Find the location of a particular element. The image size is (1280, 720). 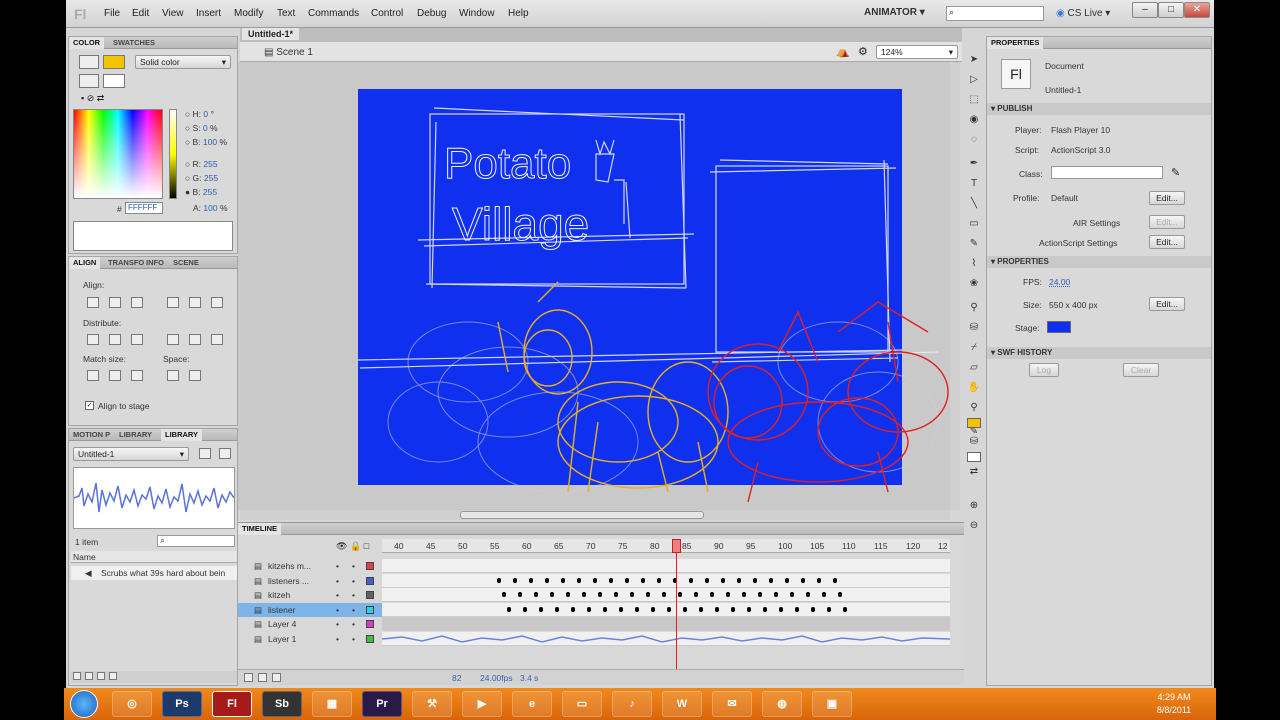

distribute-top-icon is located at coordinates (93, 339).